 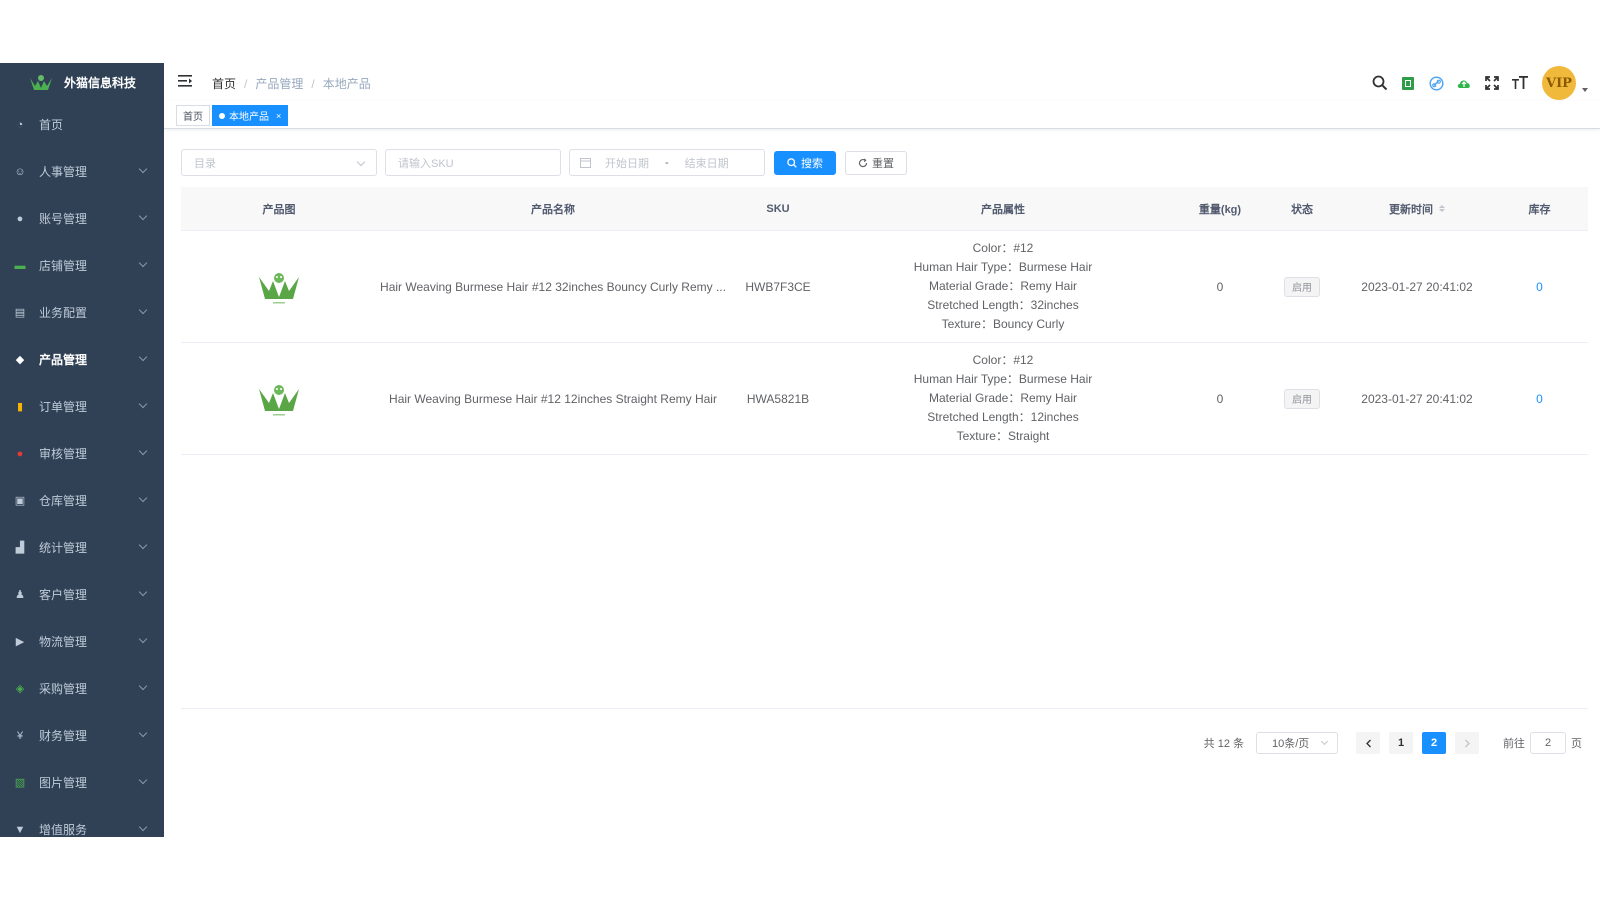 What do you see at coordinates (82, 821) in the screenshot?
I see `sidebar-item: ▼ 增值服务` at bounding box center [82, 821].